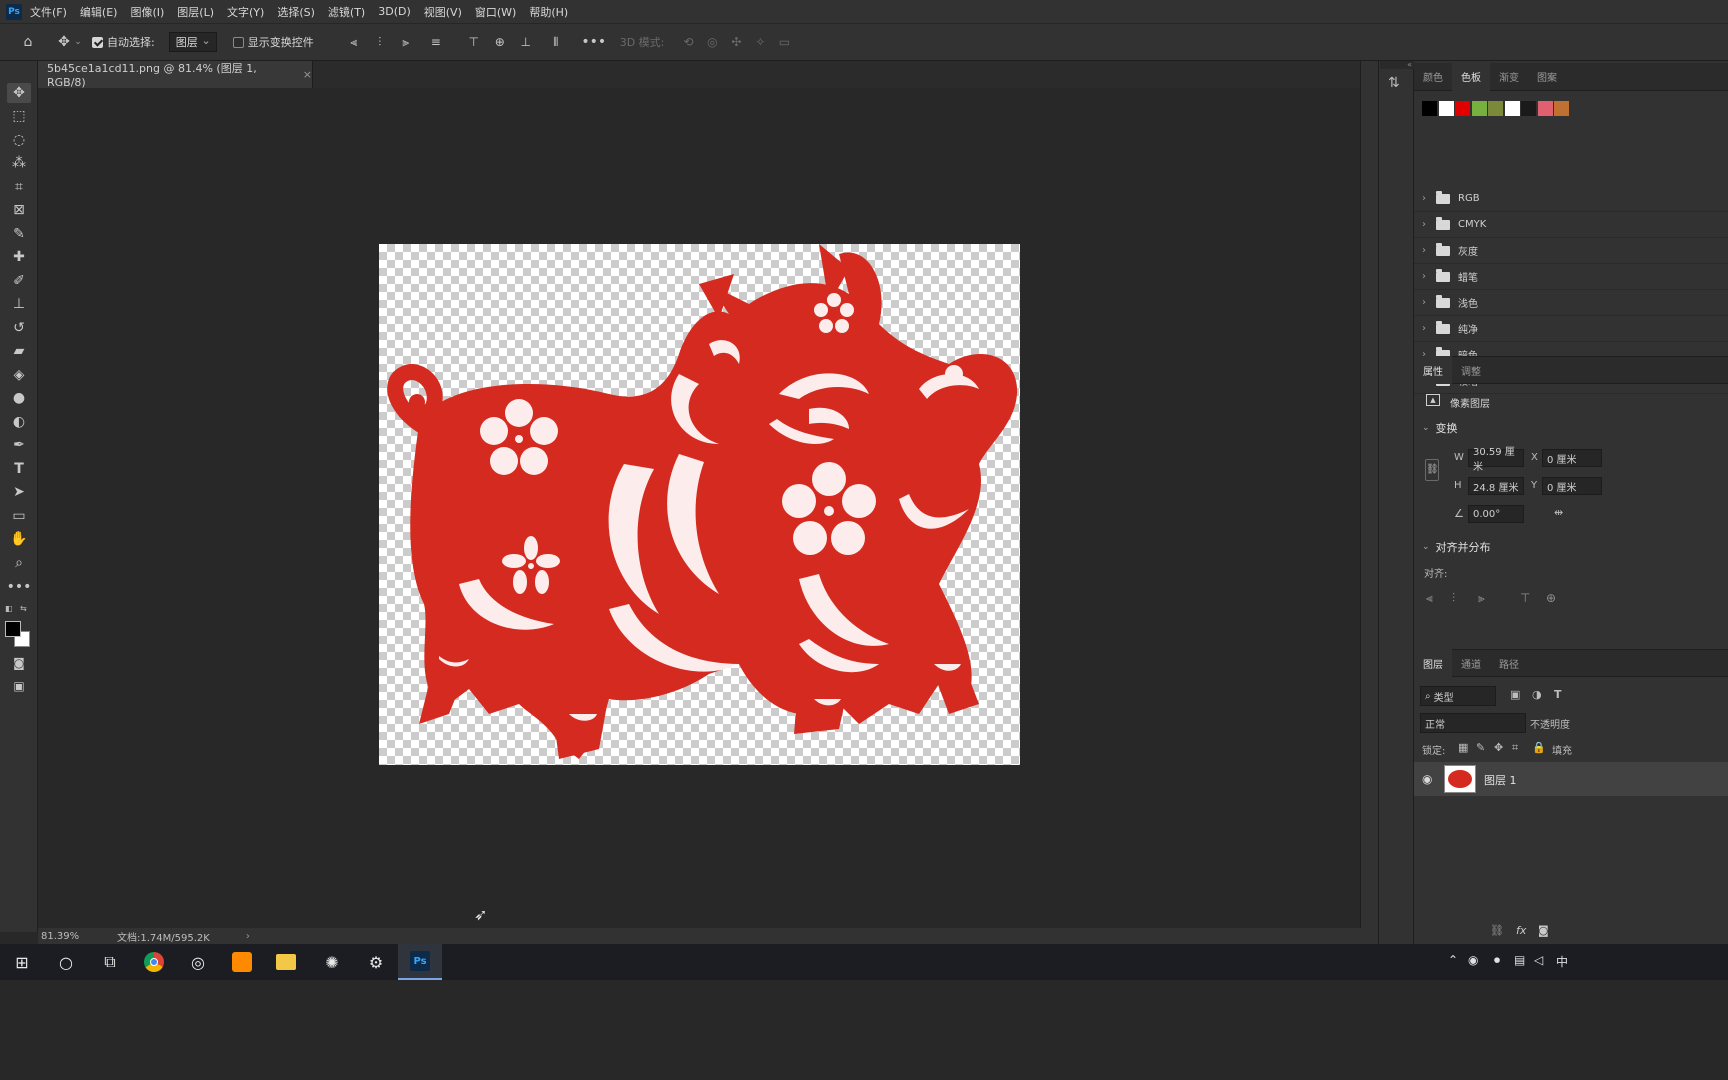 The width and height of the screenshot is (1728, 1080). What do you see at coordinates (19, 187) in the screenshot?
I see `crop-tool-icon: ⌗` at bounding box center [19, 187].